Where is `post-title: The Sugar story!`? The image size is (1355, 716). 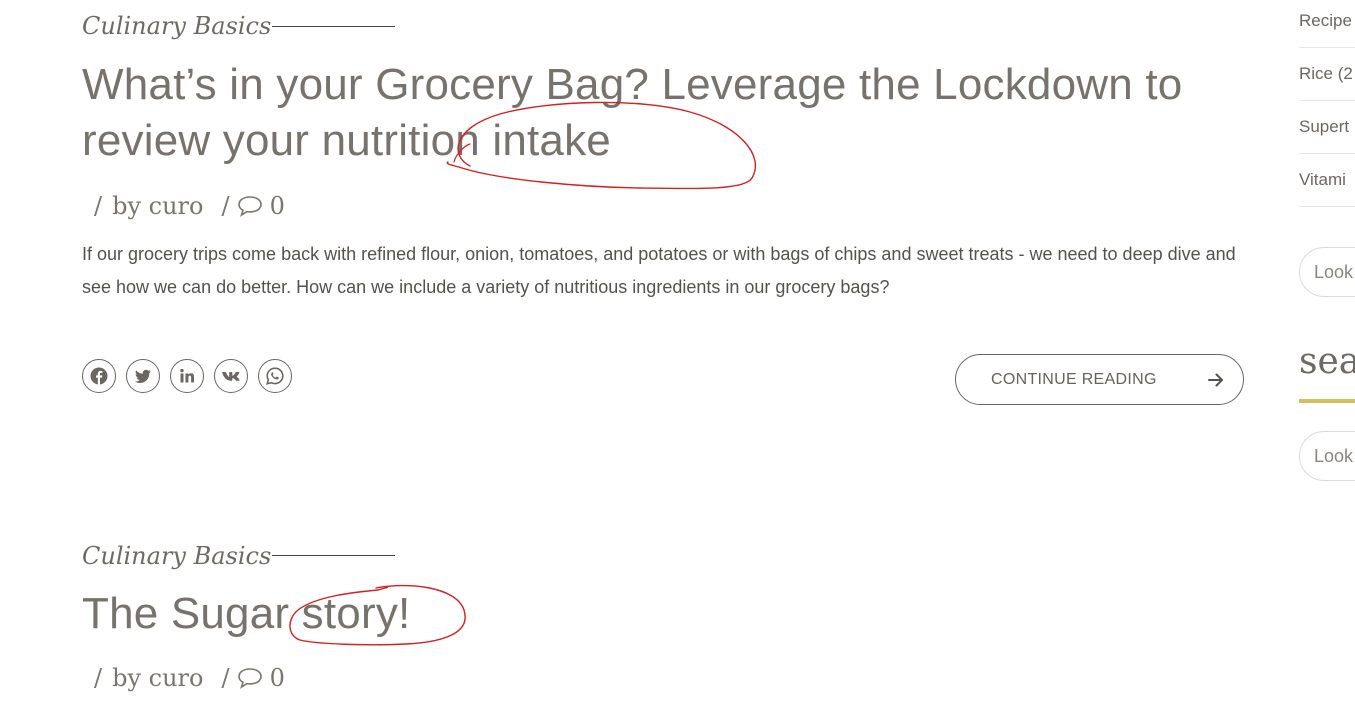
post-title: The Sugar story! is located at coordinates (246, 614).